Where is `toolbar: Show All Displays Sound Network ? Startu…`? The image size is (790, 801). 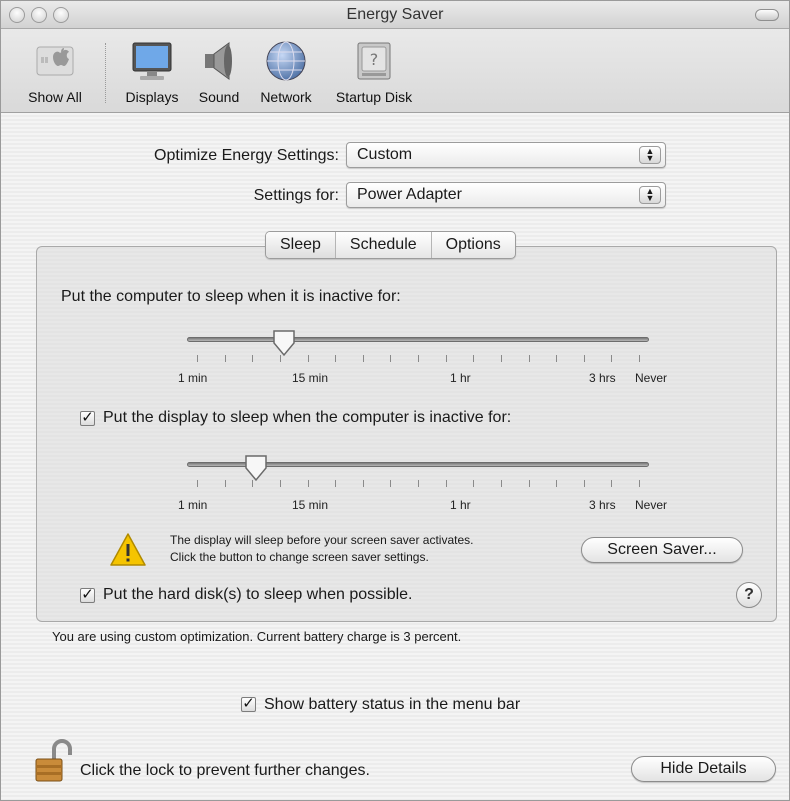 toolbar: Show All Displays Sound Network ? Startu… is located at coordinates (395, 71).